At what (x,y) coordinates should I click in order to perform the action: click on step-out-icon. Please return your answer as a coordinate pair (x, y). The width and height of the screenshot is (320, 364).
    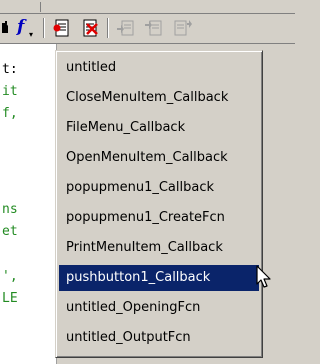
    Looking at the image, I should click on (183, 28).